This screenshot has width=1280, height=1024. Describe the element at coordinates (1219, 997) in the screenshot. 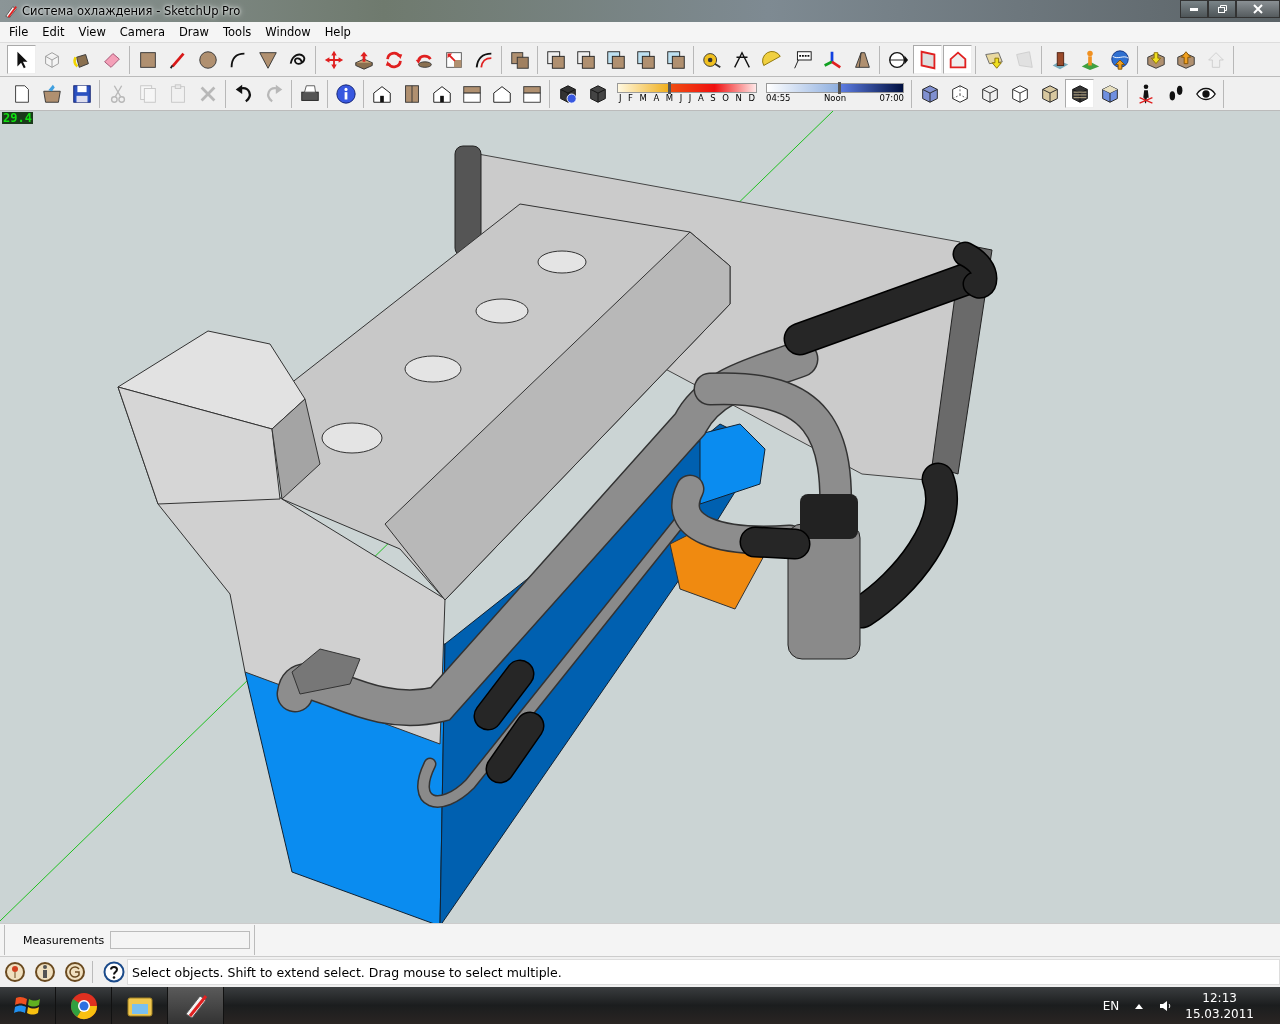

I see `clock-time: 12:13` at that location.